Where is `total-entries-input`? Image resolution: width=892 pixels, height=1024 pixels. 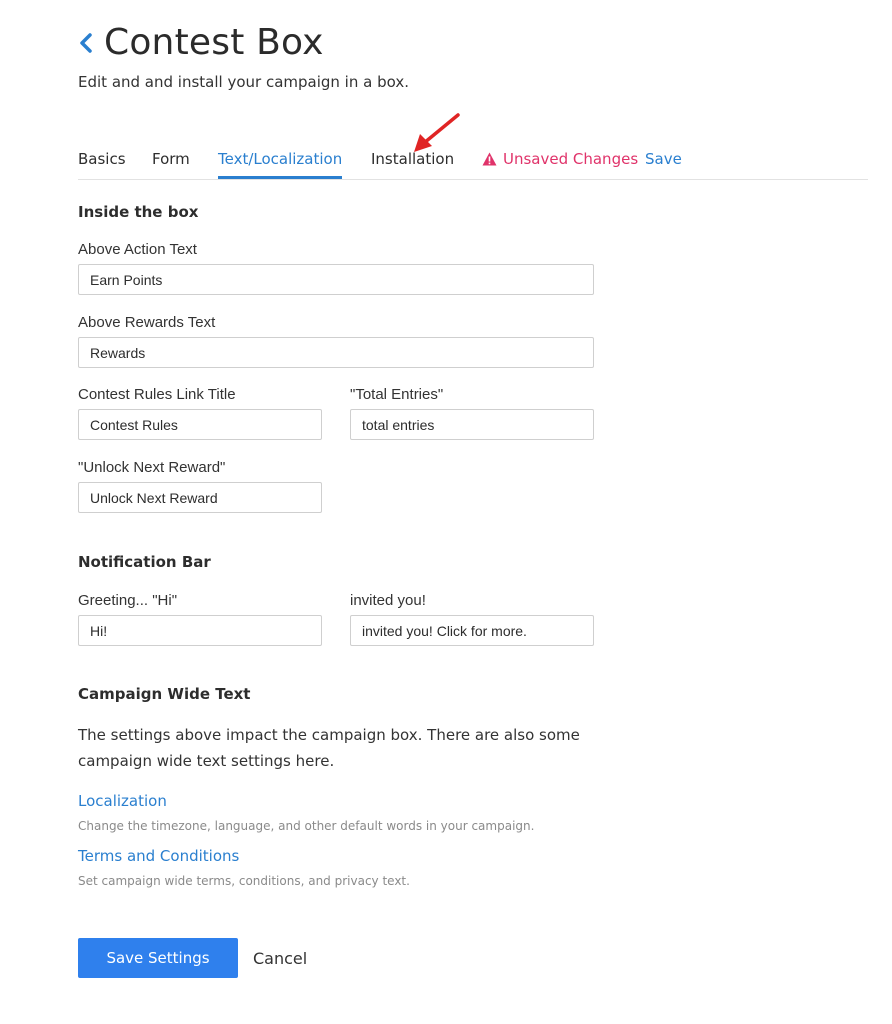 total-entries-input is located at coordinates (472, 424).